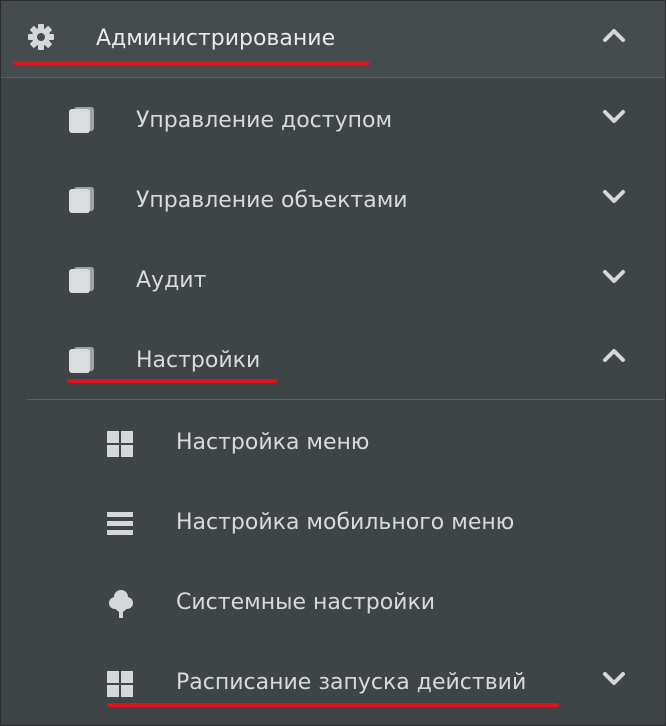 Image resolution: width=666 pixels, height=726 pixels. I want to click on submenu-item-label: Настройка мобильного меню, so click(345, 522).